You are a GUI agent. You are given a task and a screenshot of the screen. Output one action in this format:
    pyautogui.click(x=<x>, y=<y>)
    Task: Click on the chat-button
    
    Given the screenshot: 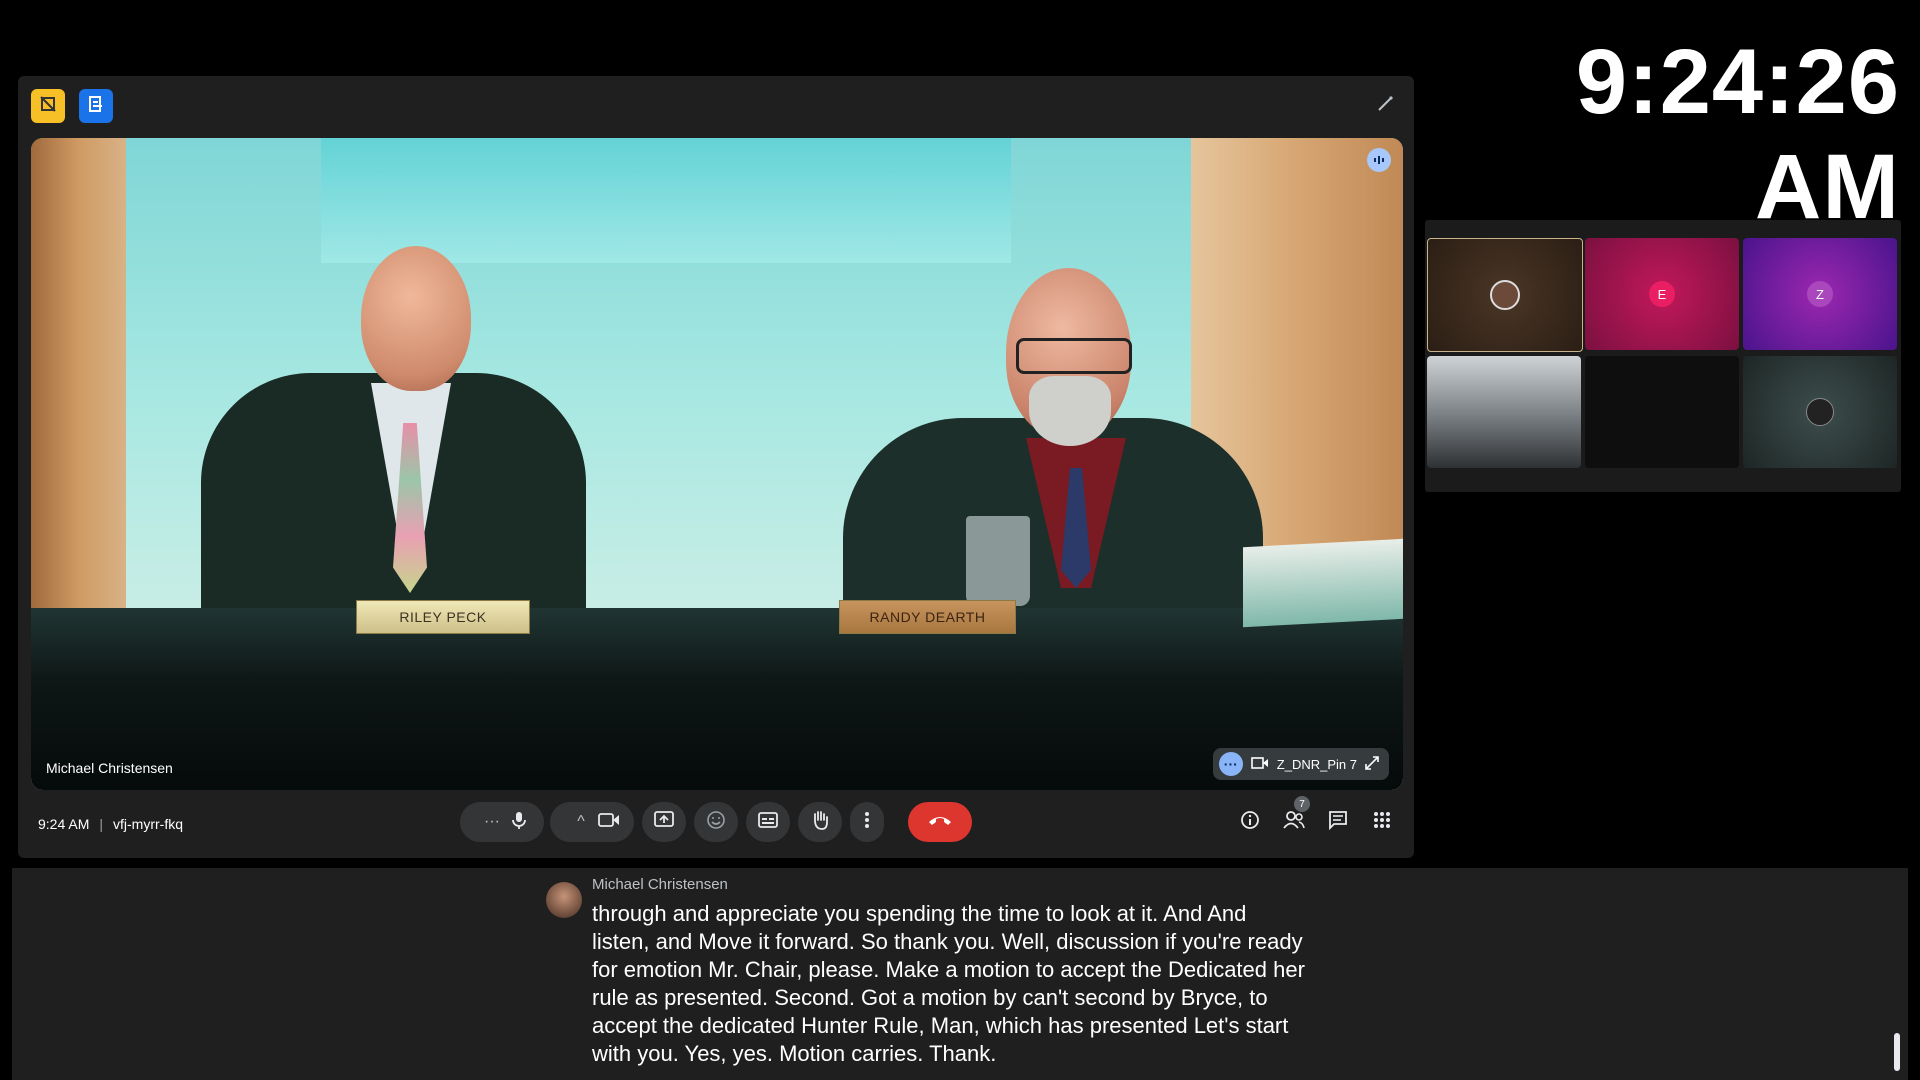 What is the action you would take?
    pyautogui.click(x=1338, y=822)
    